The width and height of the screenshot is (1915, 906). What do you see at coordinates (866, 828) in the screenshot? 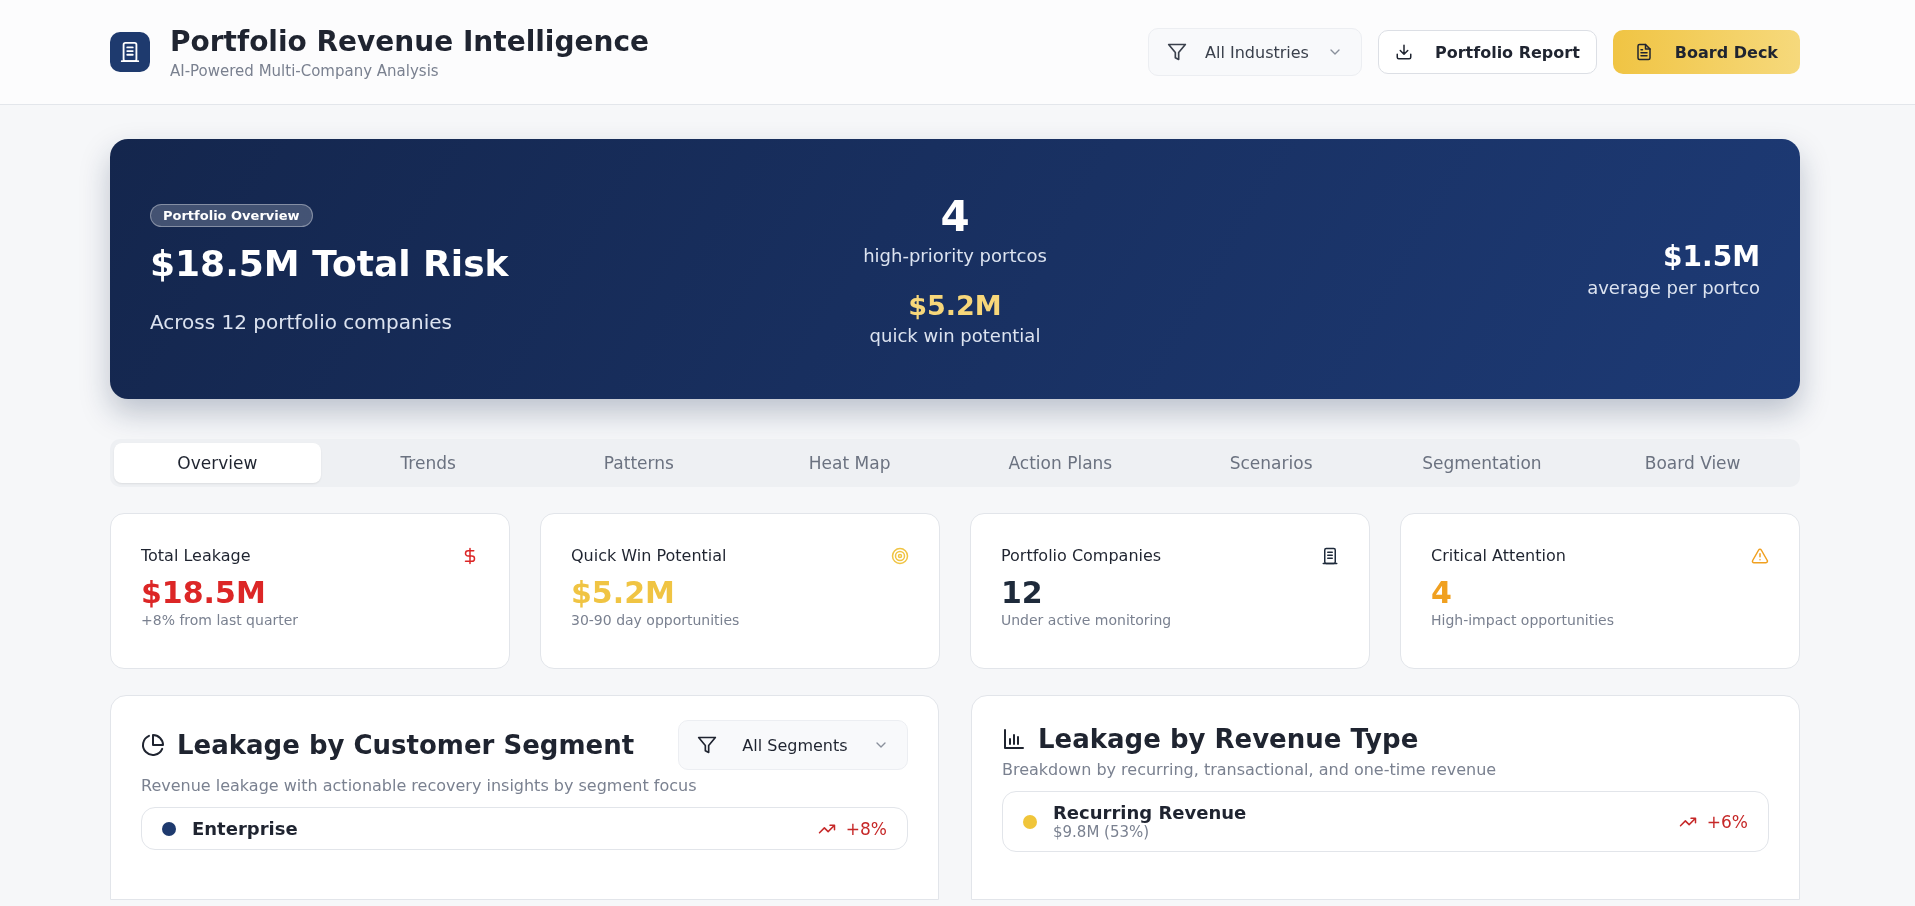
I see `trend-value: +8%` at bounding box center [866, 828].